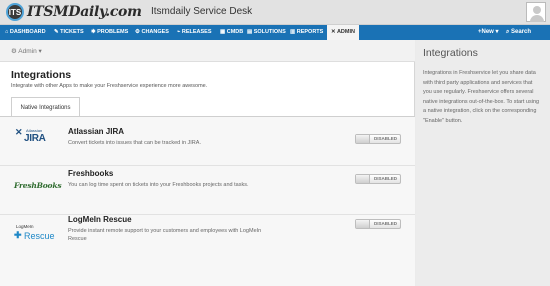 The height and width of the screenshot is (286, 550). I want to click on freshbooks-enable-toggle: DISABLED, so click(378, 179).